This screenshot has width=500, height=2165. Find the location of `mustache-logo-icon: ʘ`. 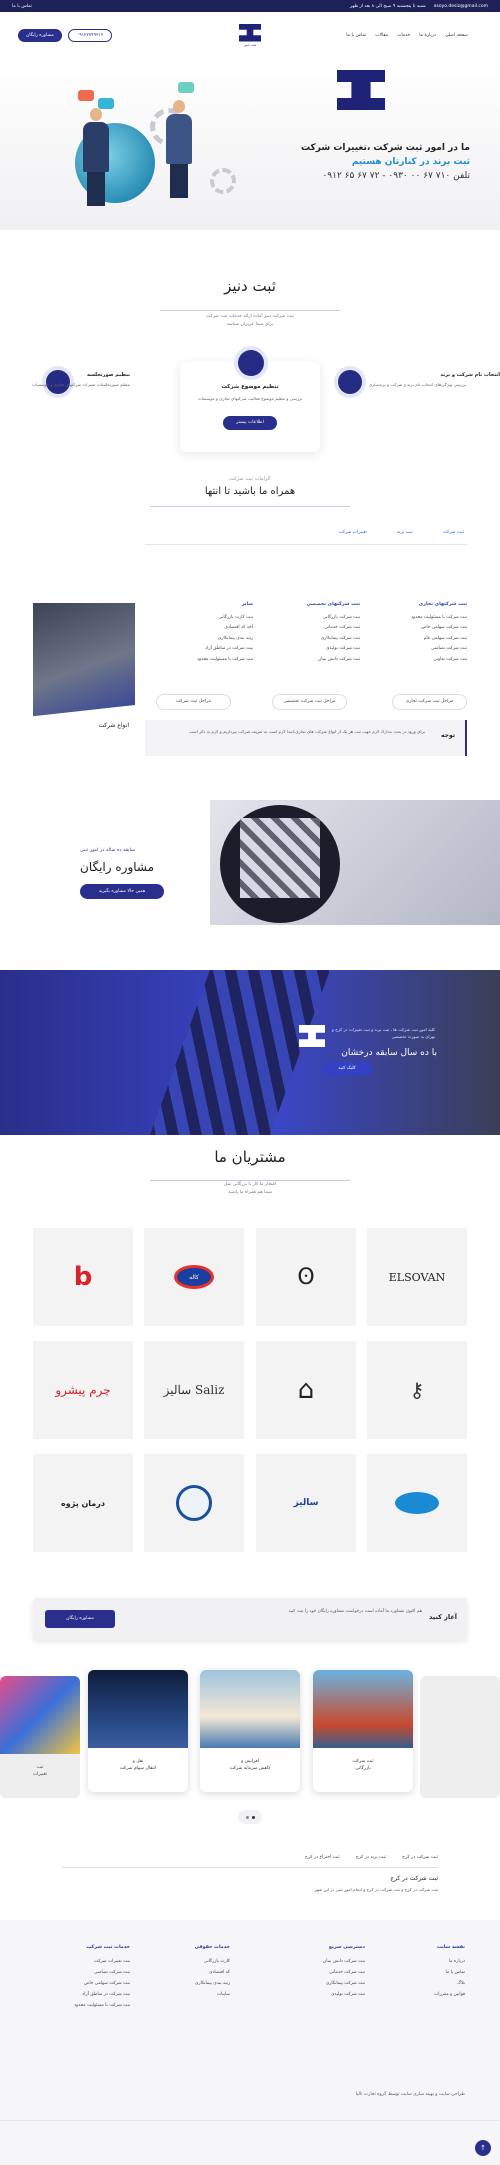

mustache-logo-icon: ʘ is located at coordinates (306, 1277).